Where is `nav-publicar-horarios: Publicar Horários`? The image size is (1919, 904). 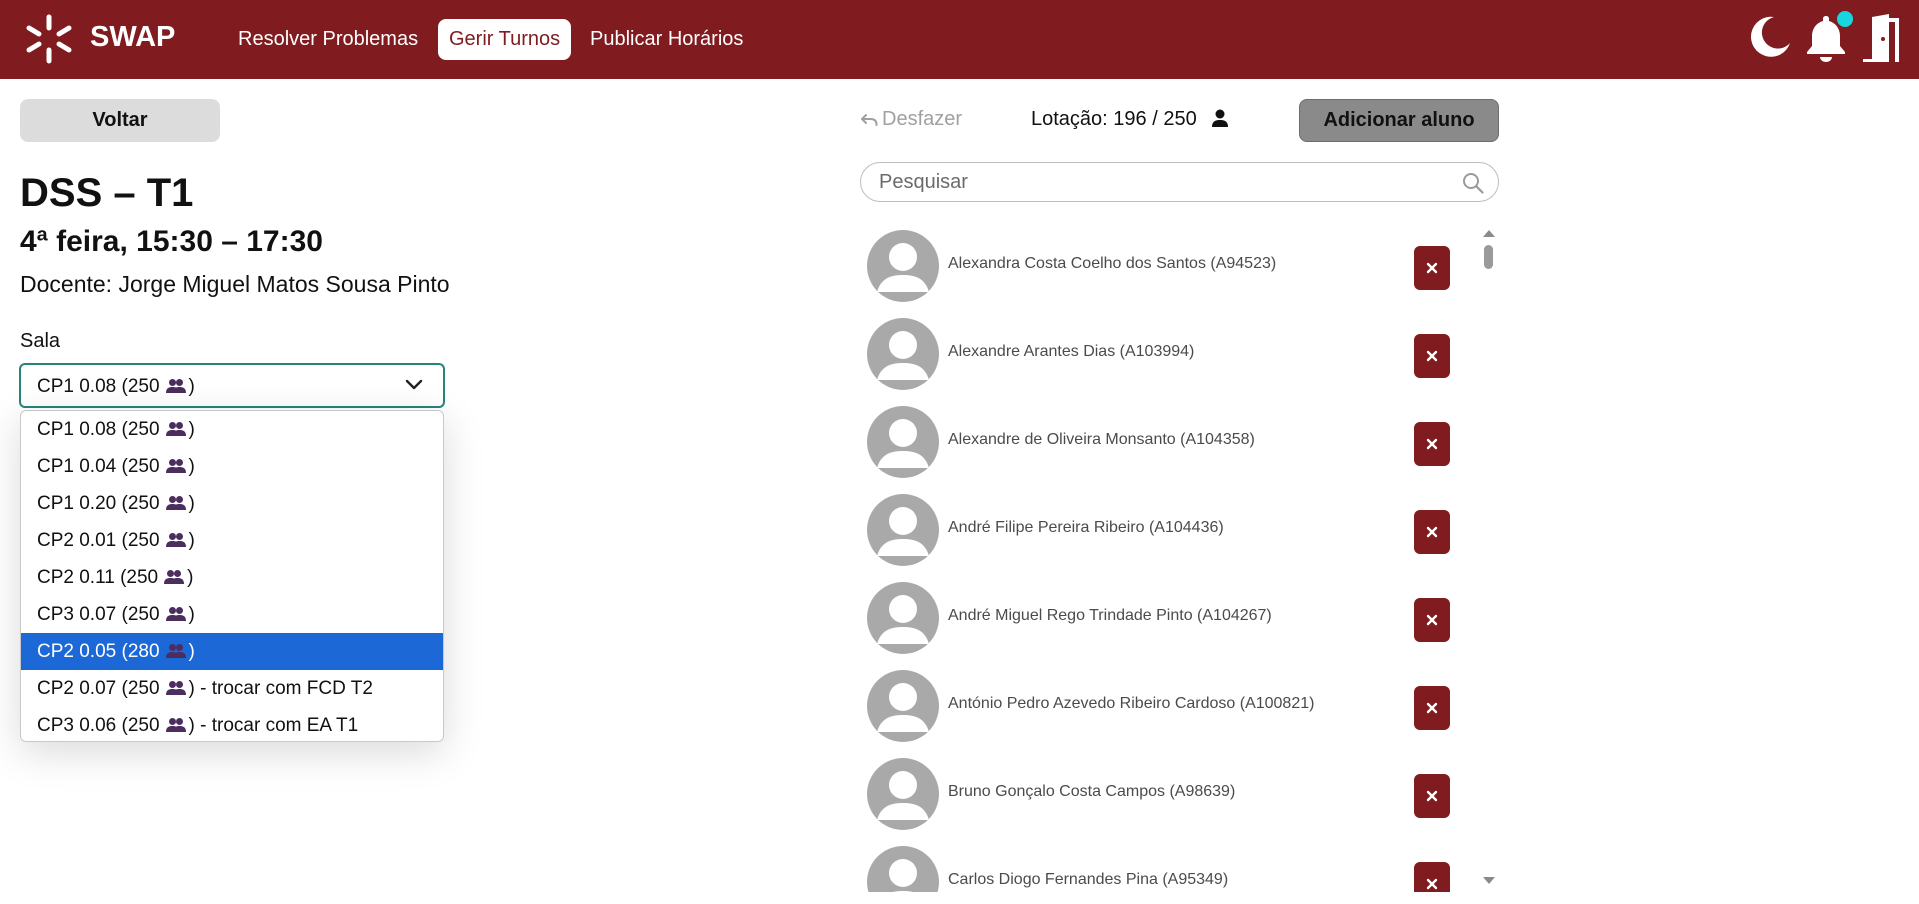
nav-publicar-horarios: Publicar Horários is located at coordinates (666, 39).